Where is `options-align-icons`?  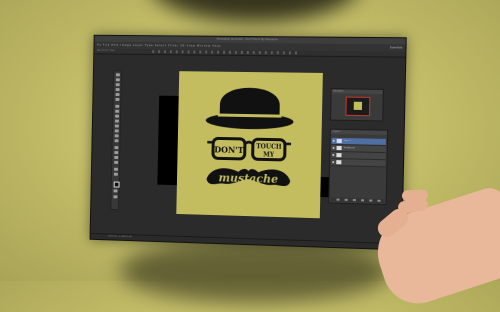
options-align-icons is located at coordinates (226, 52).